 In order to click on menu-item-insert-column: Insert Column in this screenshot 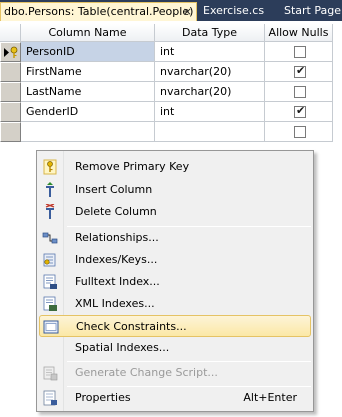, I will do `click(175, 190)`.